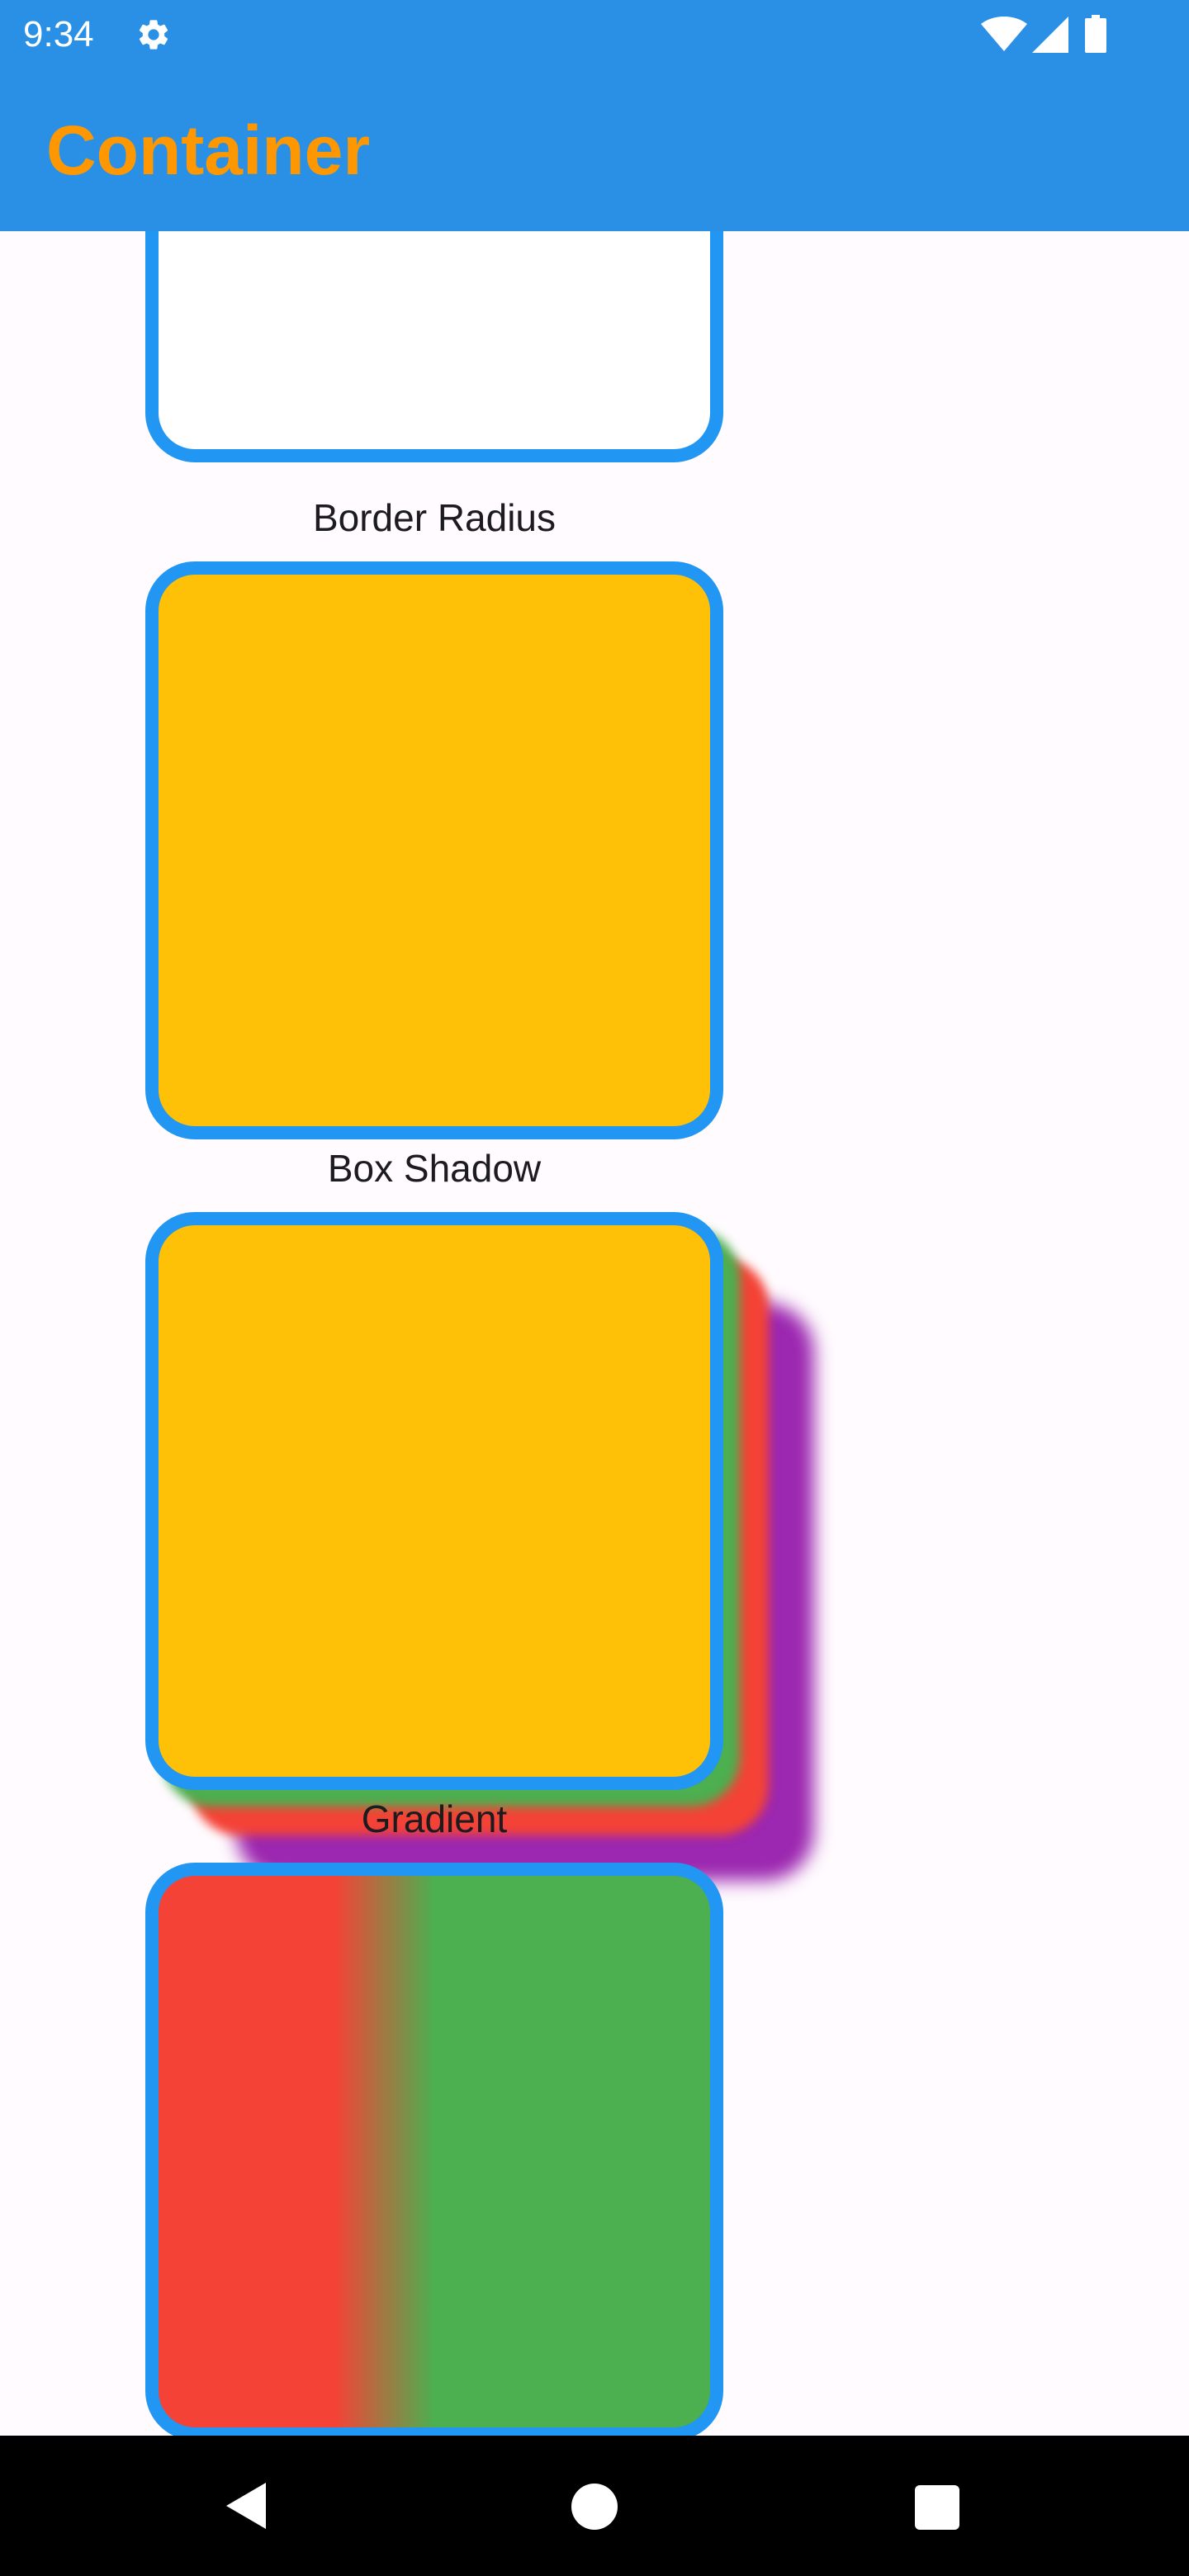  Describe the element at coordinates (434, 2149) in the screenshot. I see `container-box-gradient` at that location.